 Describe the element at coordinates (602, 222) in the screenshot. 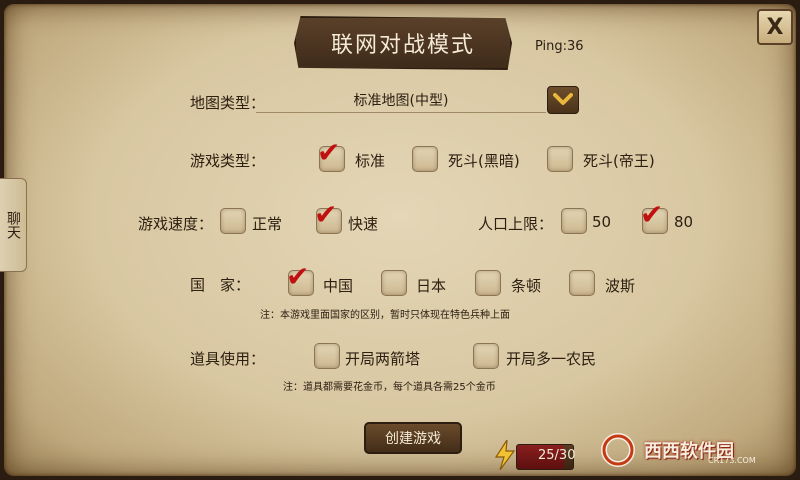

I see `population-50-label: 50` at that location.